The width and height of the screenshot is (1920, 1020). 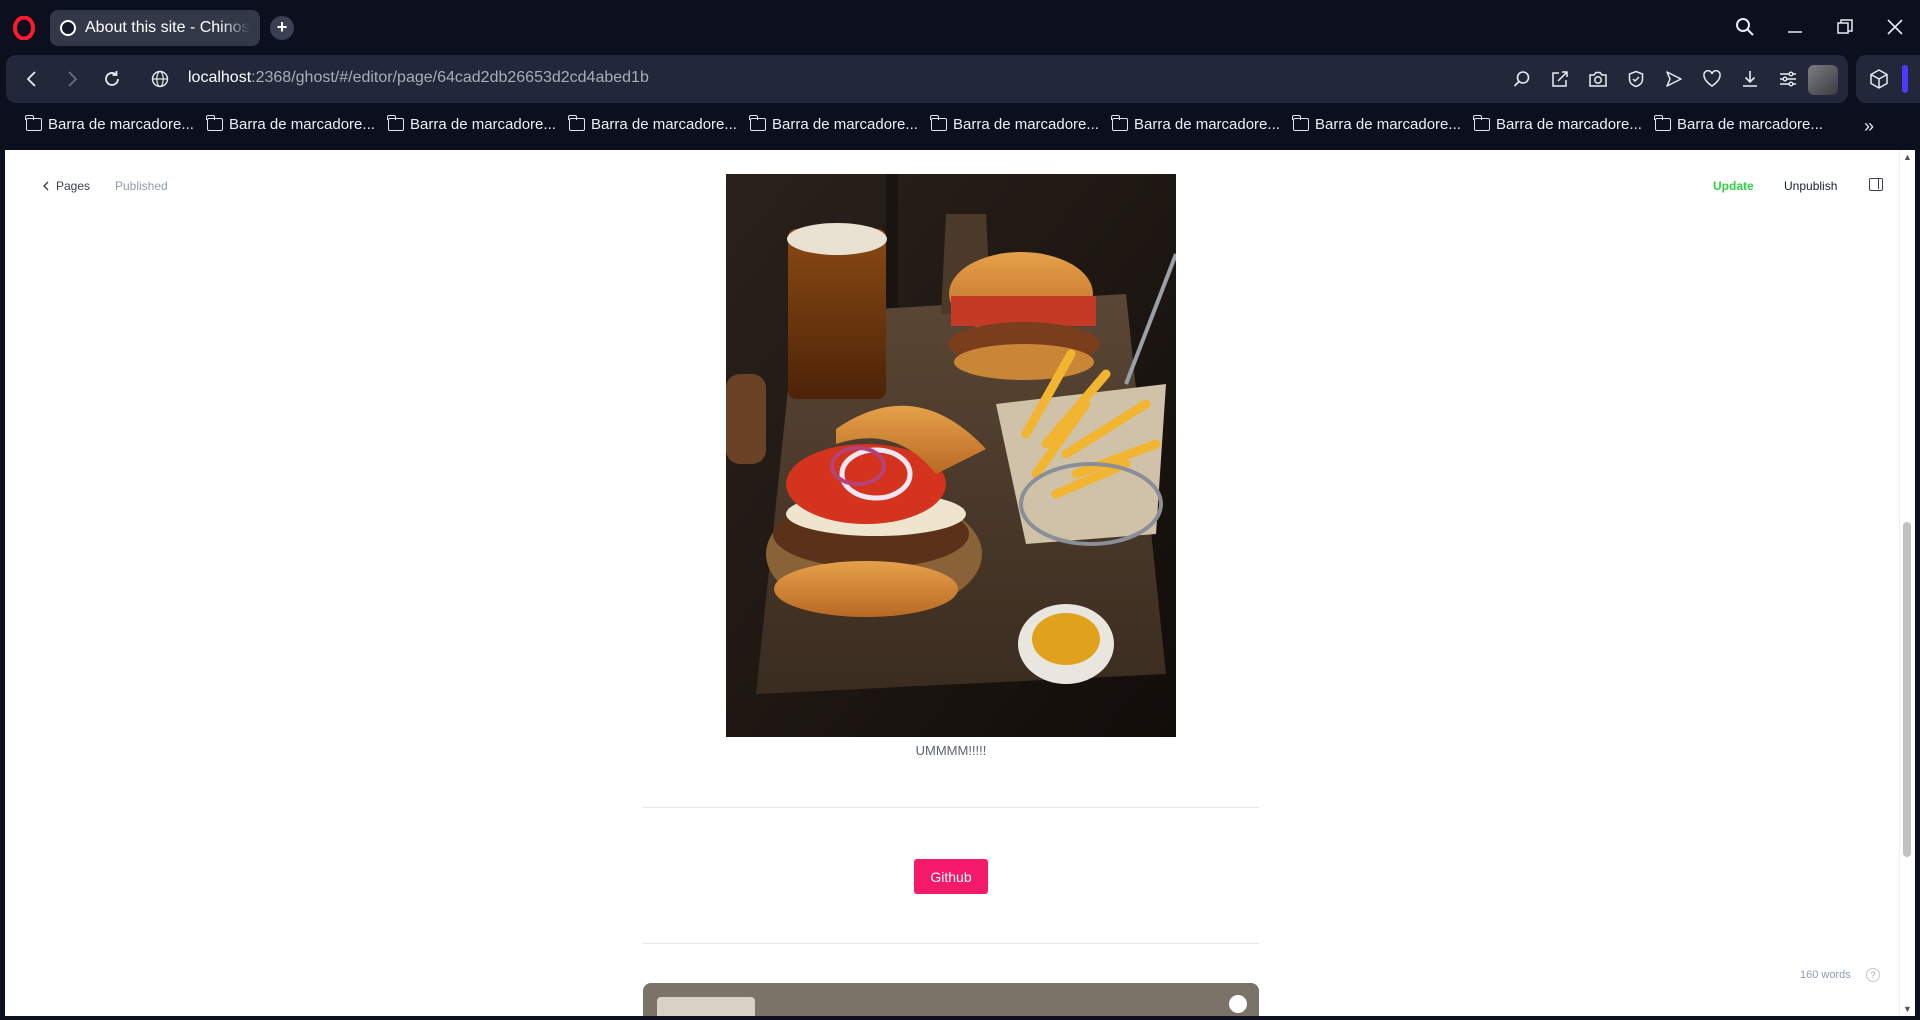 I want to click on extensions-area, so click(x=1888, y=79).